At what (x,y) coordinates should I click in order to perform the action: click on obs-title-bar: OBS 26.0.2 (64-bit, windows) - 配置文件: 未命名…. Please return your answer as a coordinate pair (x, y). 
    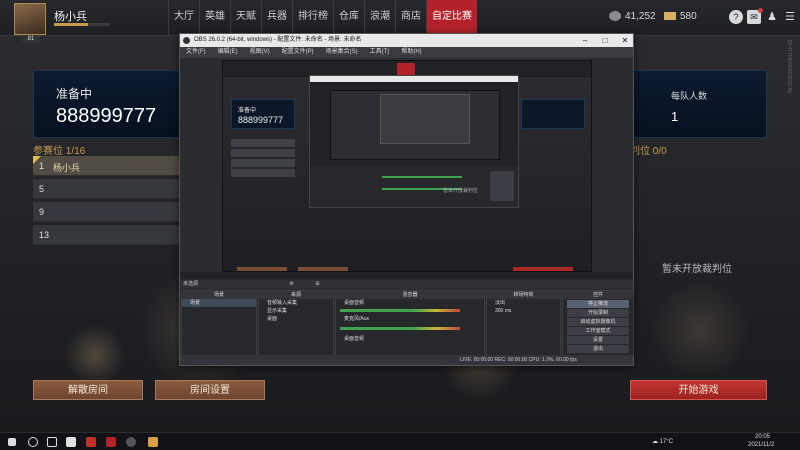
    Looking at the image, I should click on (406, 40).